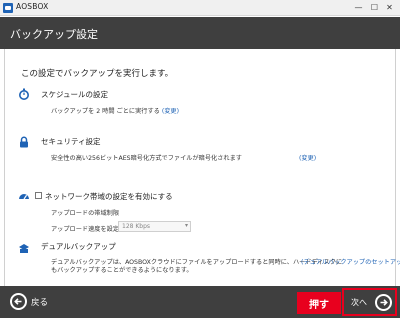 The height and width of the screenshot is (318, 400). What do you see at coordinates (369, 302) in the screenshot?
I see `next-button: 次へ` at bounding box center [369, 302].